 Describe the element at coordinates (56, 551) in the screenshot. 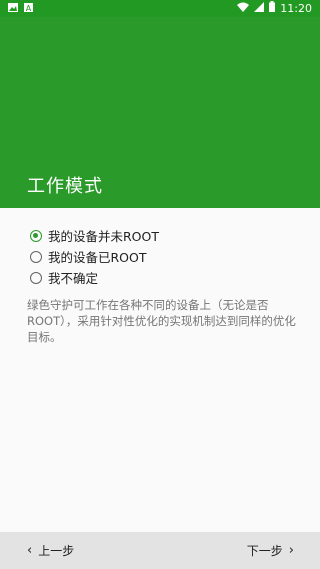

I see `prev-label: 上一步` at that location.